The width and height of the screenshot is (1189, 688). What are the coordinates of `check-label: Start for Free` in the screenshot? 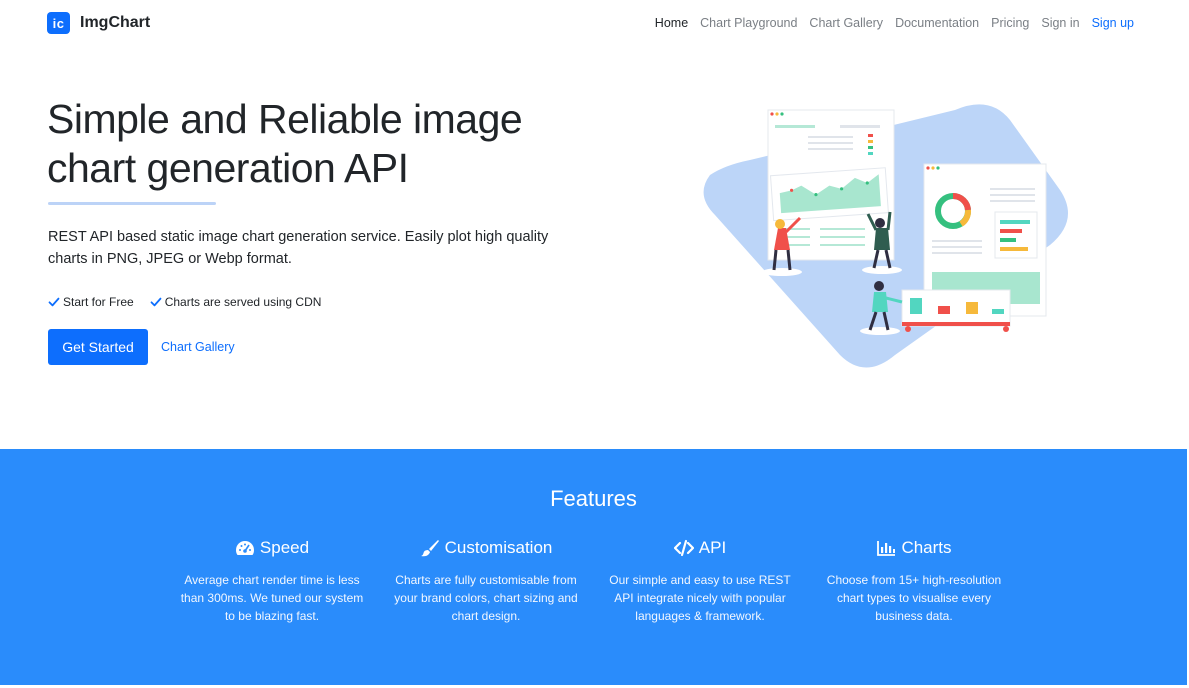 It's located at (98, 302).